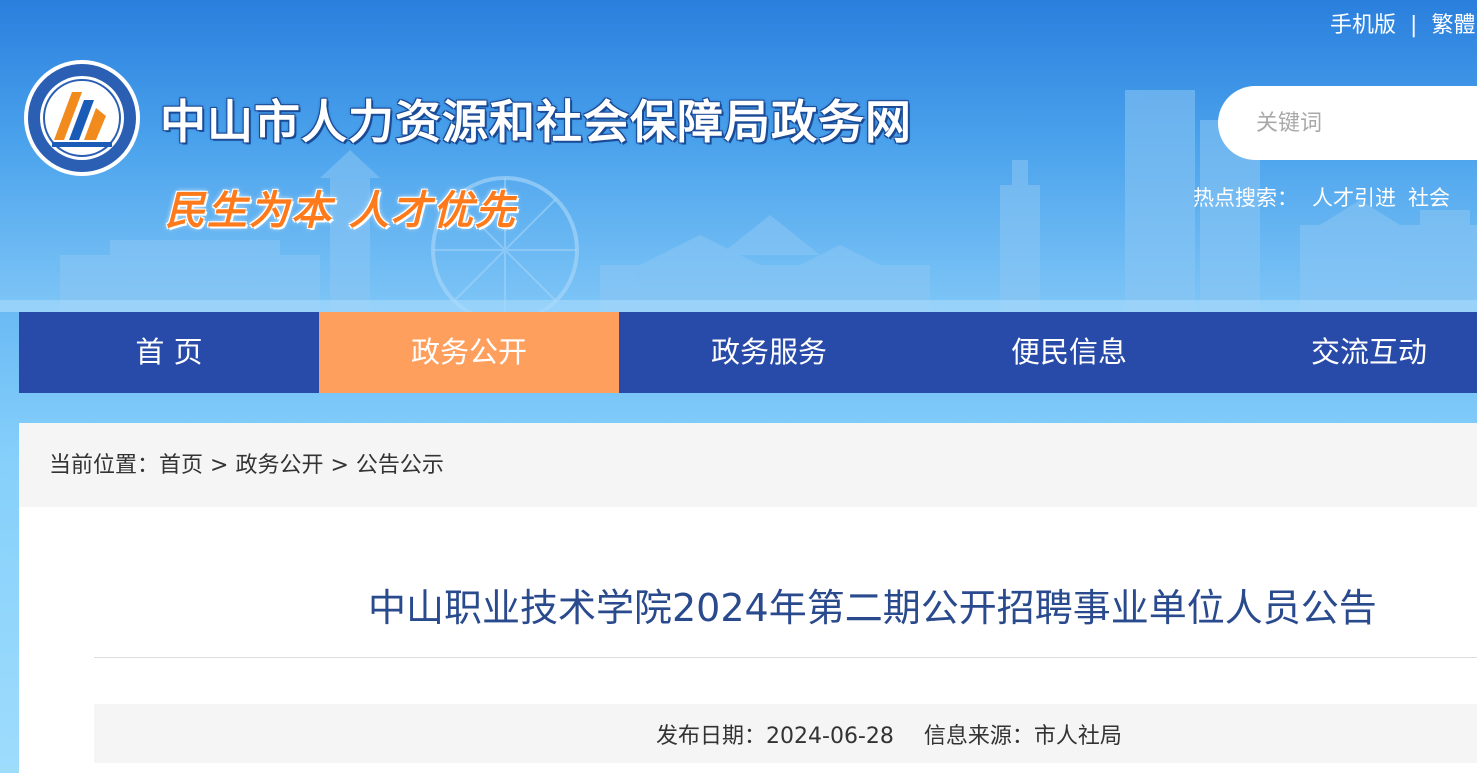 The height and width of the screenshot is (773, 1477). Describe the element at coordinates (400, 465) in the screenshot. I see `breadcrumb-announcements: 公告公示` at that location.